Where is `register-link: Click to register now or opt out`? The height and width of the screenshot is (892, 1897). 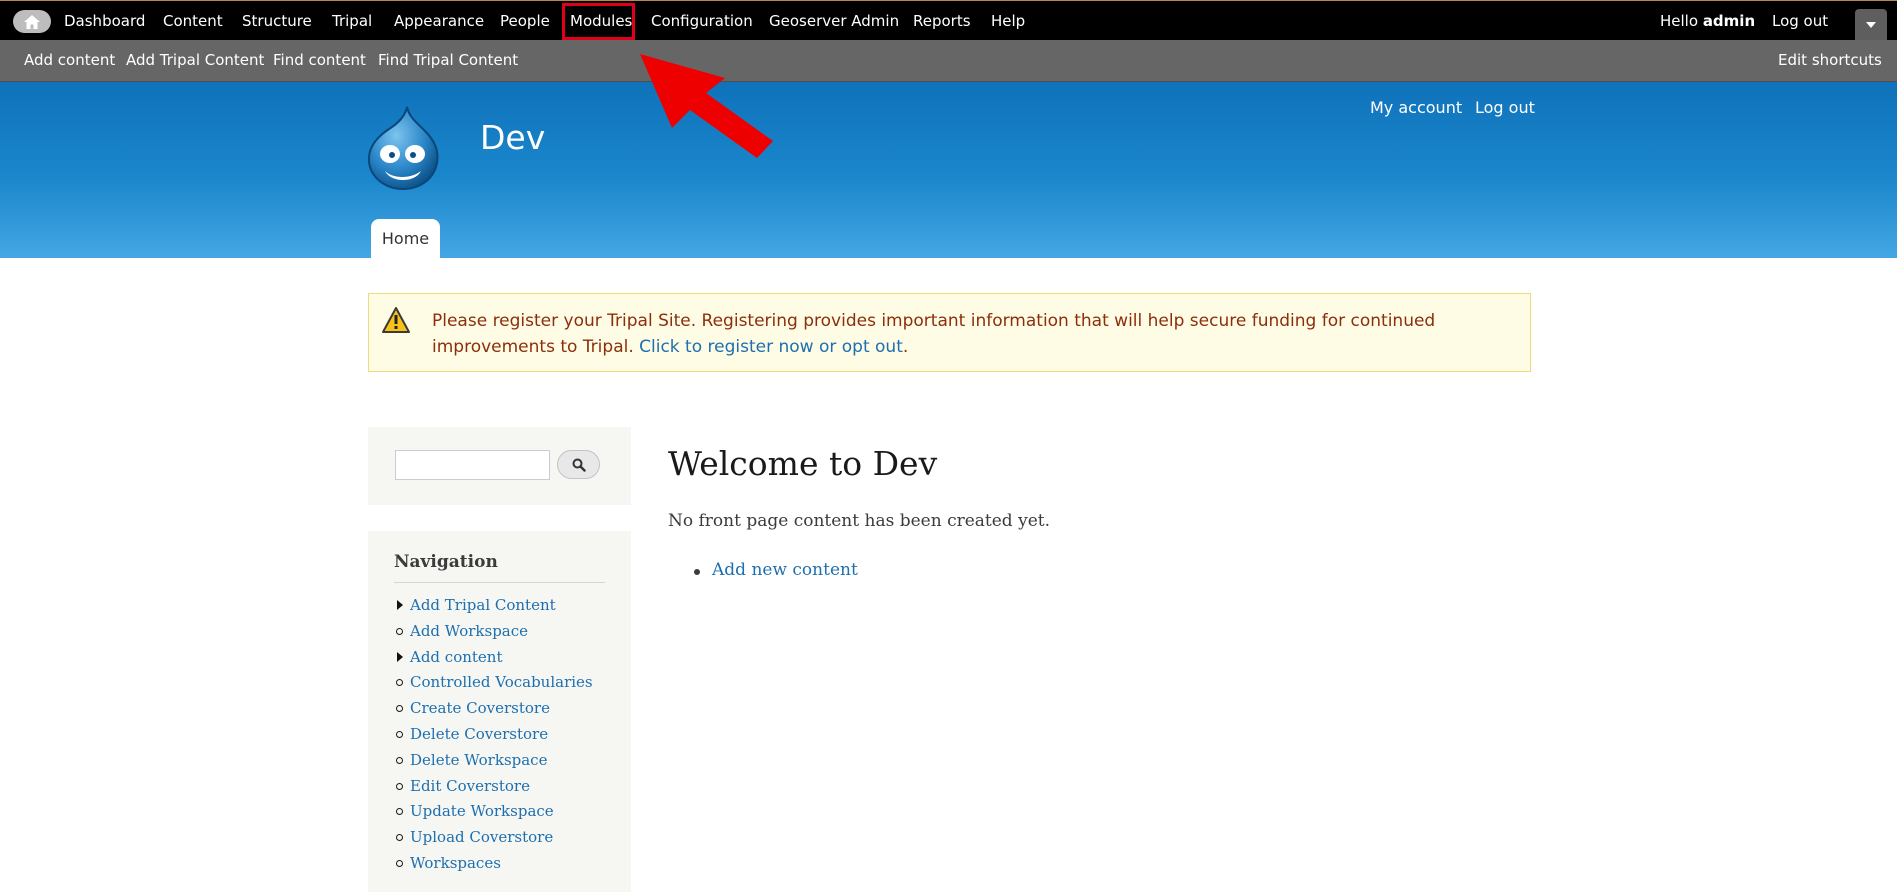
register-link: Click to register now or opt out is located at coordinates (771, 347).